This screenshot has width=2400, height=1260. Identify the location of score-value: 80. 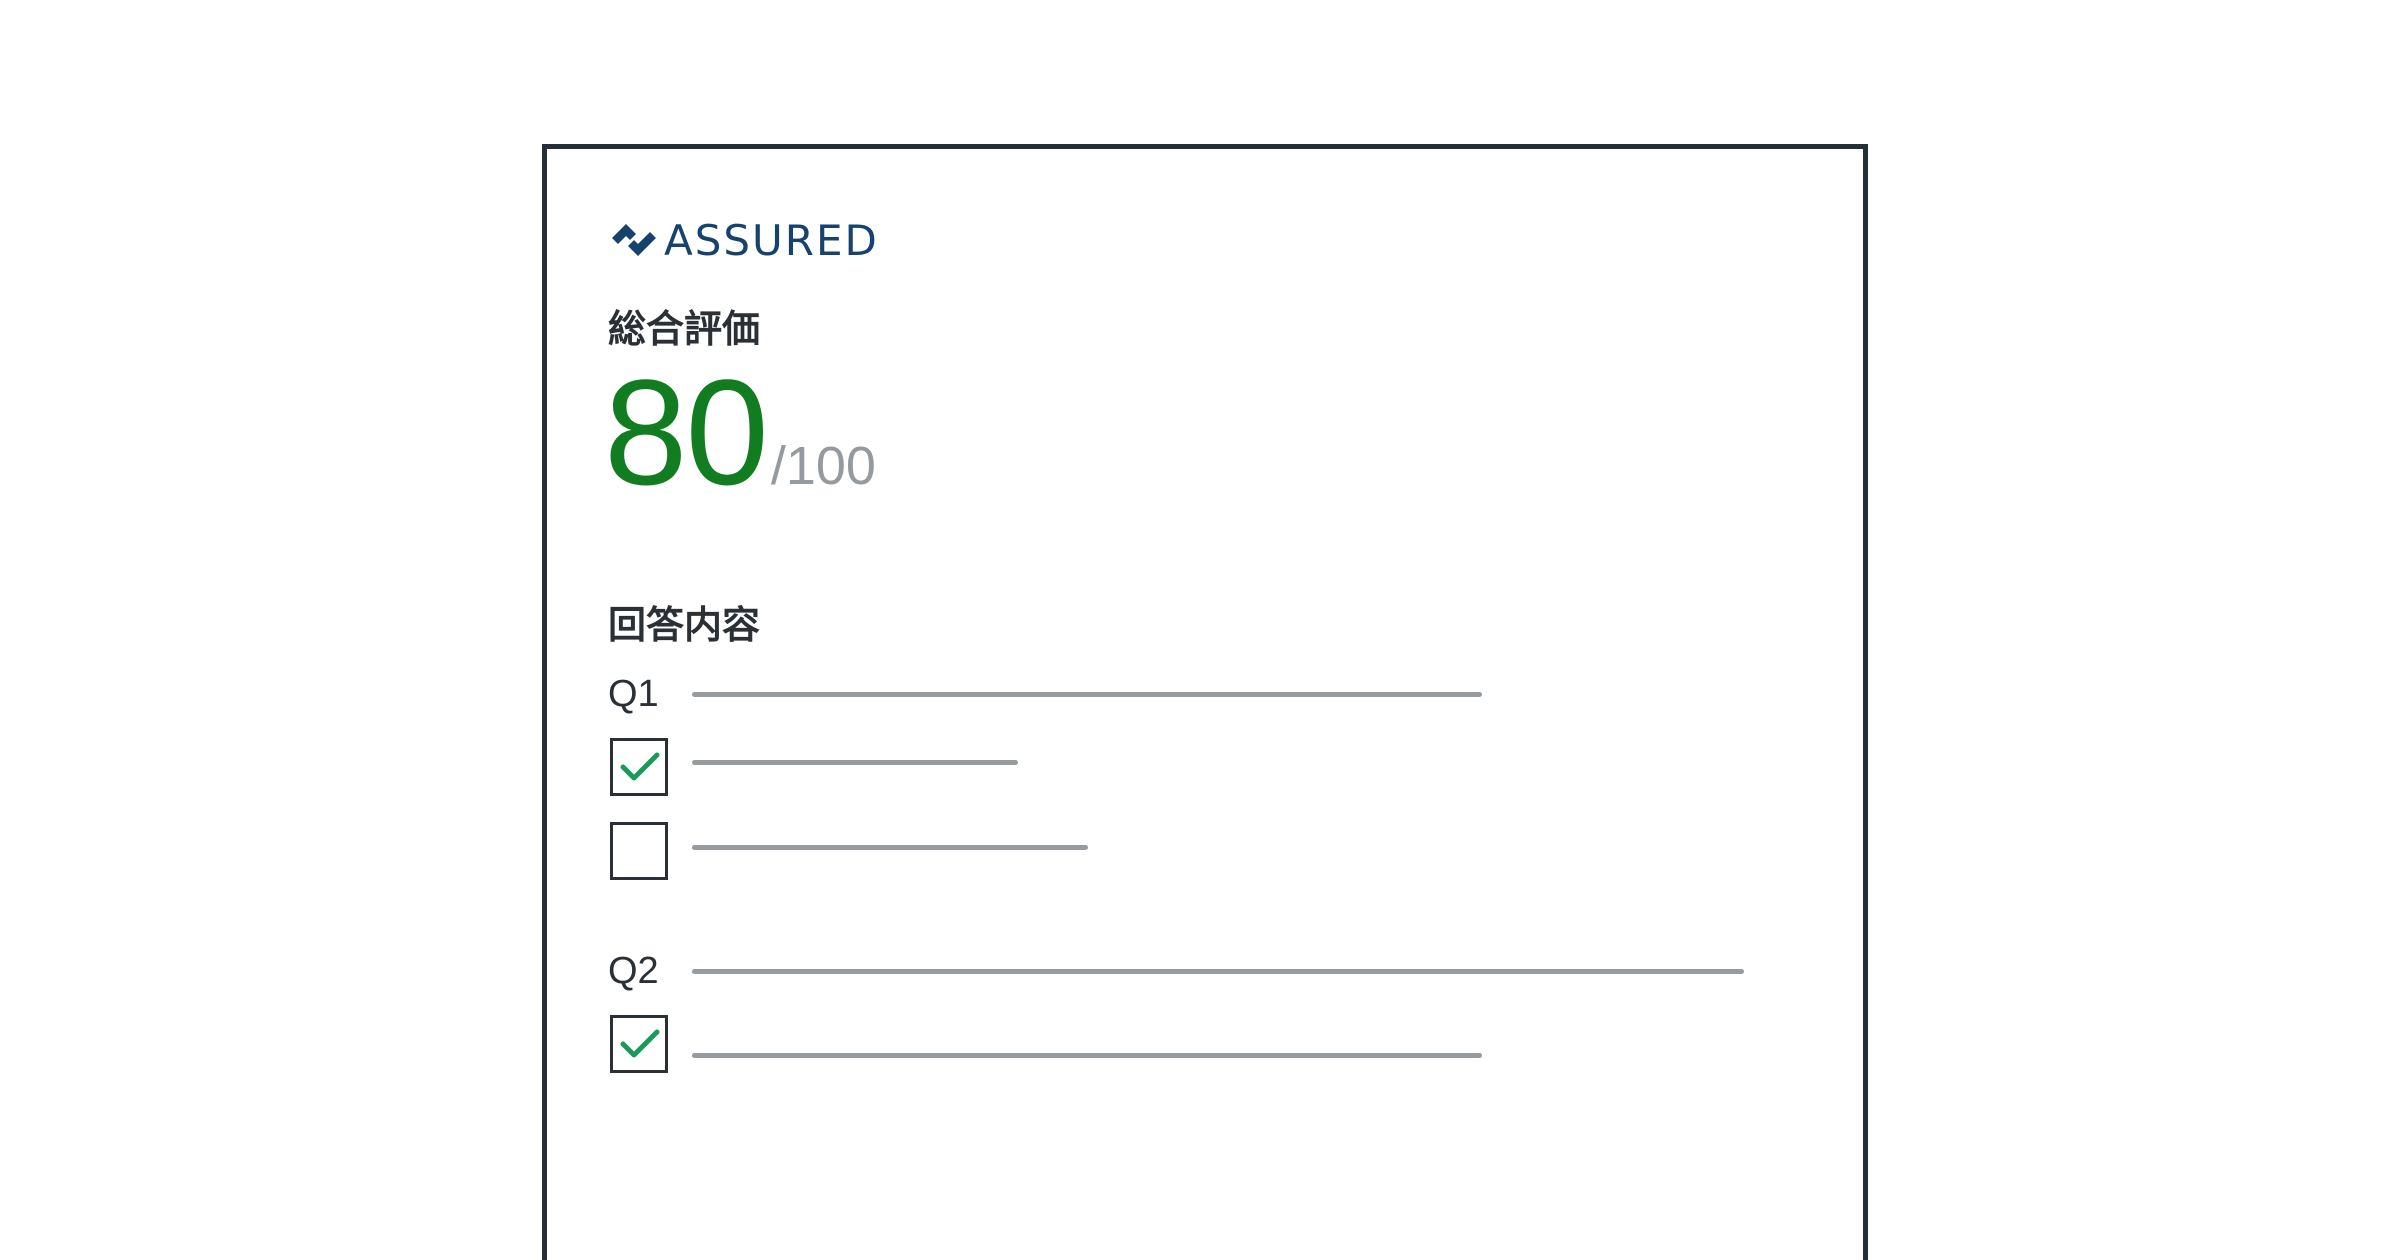
(686, 432).